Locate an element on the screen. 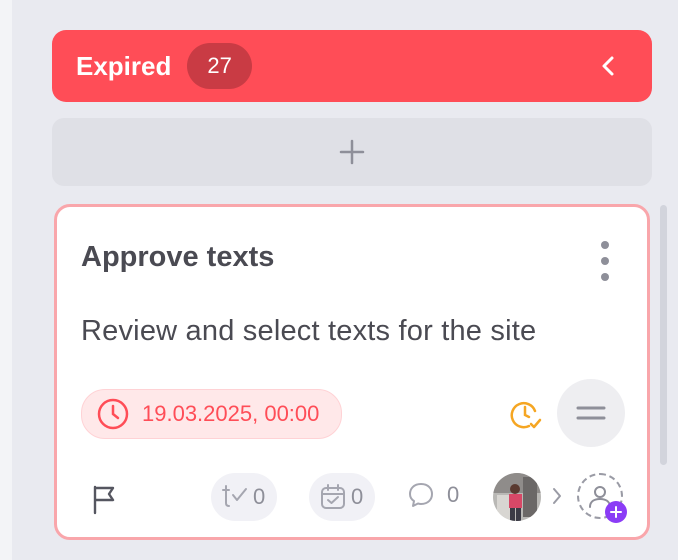  deadline-badge: 19.03.2025, 00:00 is located at coordinates (212, 414).